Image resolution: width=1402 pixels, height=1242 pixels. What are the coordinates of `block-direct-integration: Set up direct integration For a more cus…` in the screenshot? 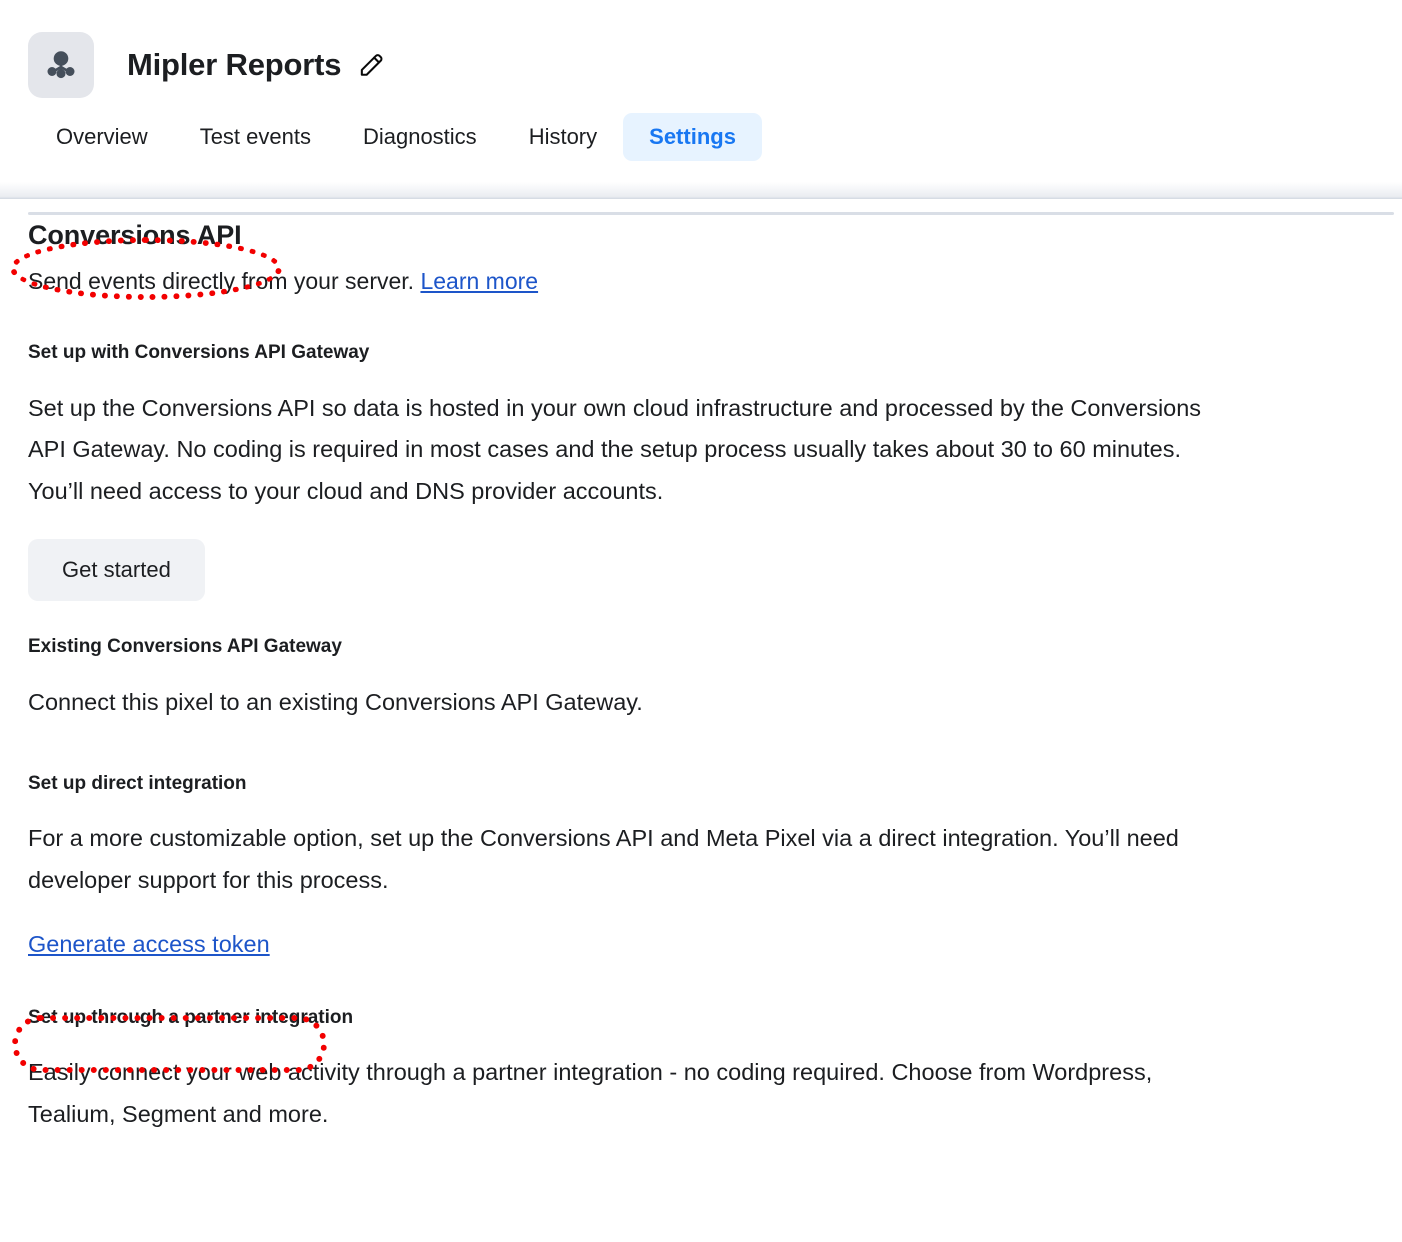 It's located at (701, 869).